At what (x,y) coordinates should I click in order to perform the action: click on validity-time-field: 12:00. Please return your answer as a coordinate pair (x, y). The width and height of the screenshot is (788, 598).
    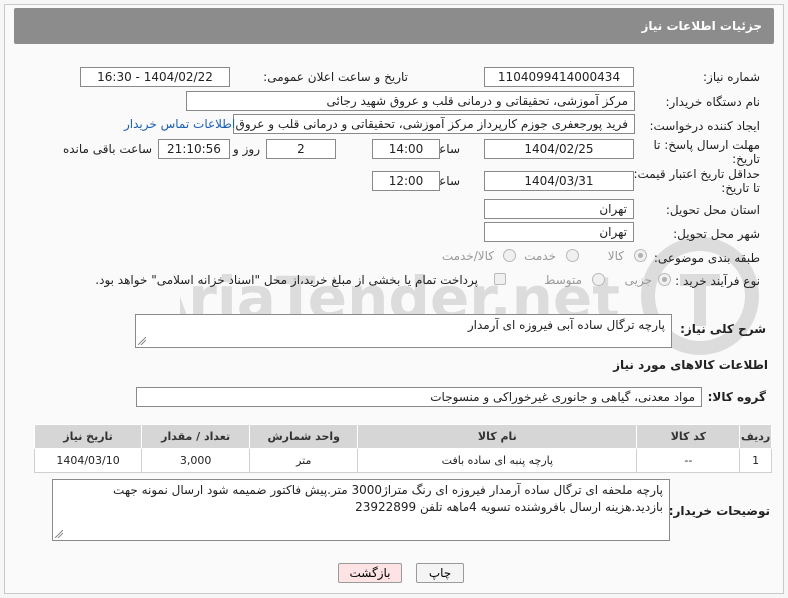
    Looking at the image, I should click on (406, 181).